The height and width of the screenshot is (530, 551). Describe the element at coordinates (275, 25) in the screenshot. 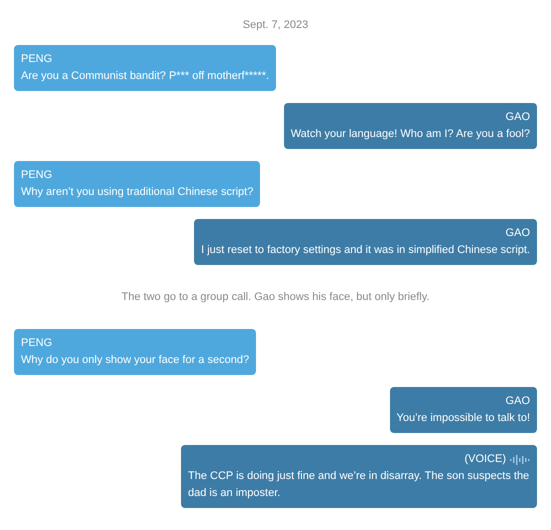

I see `date-label: Sept. 7, 2023` at that location.